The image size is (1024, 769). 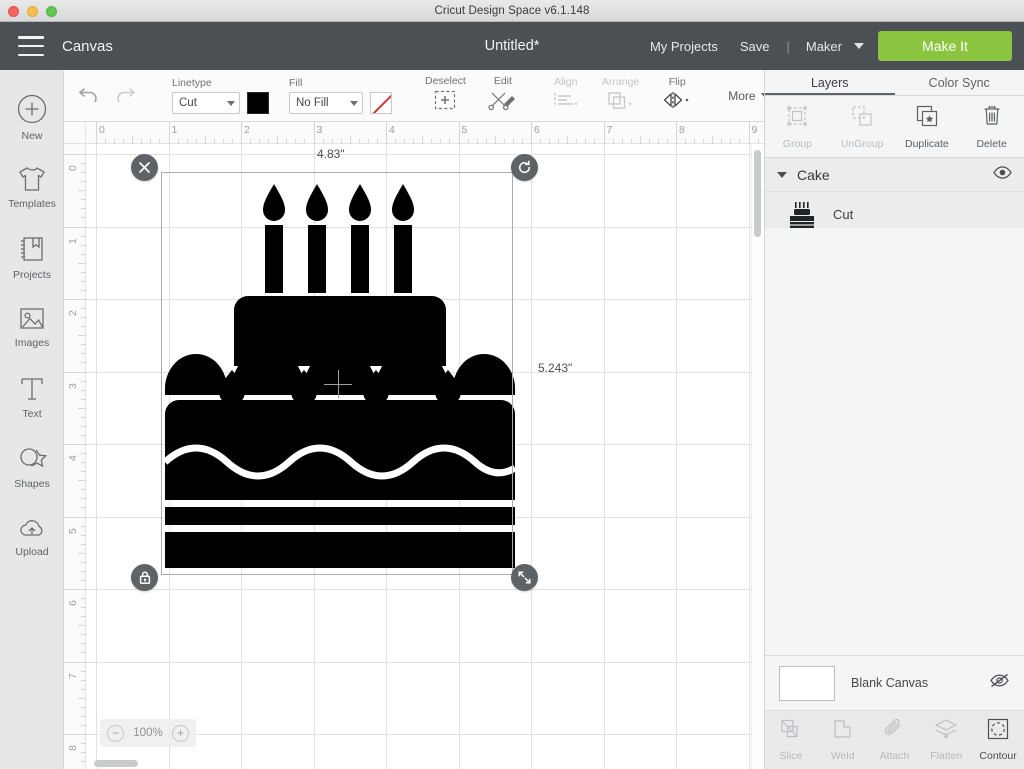 What do you see at coordinates (807, 683) in the screenshot?
I see `canvas-color-chip` at bounding box center [807, 683].